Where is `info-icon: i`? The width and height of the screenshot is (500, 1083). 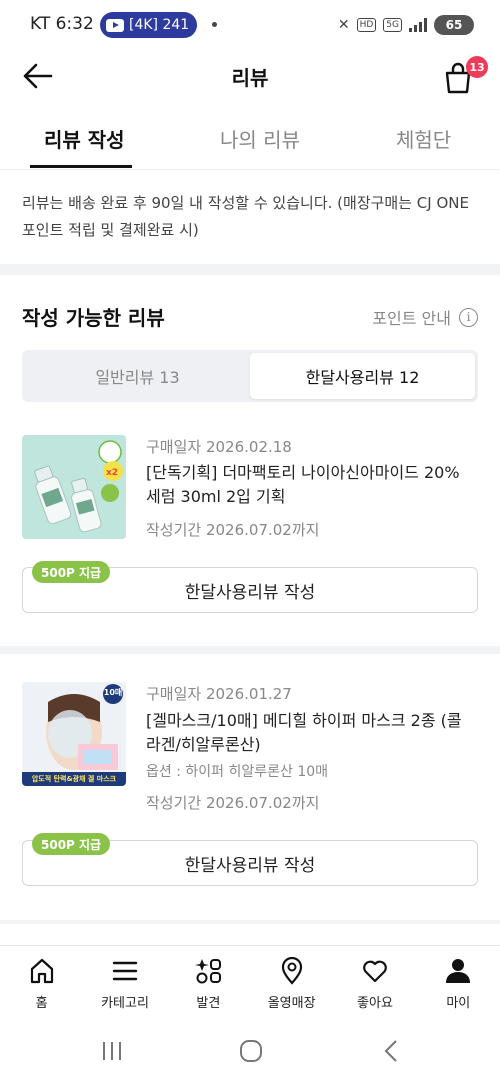 info-icon: i is located at coordinates (468, 317).